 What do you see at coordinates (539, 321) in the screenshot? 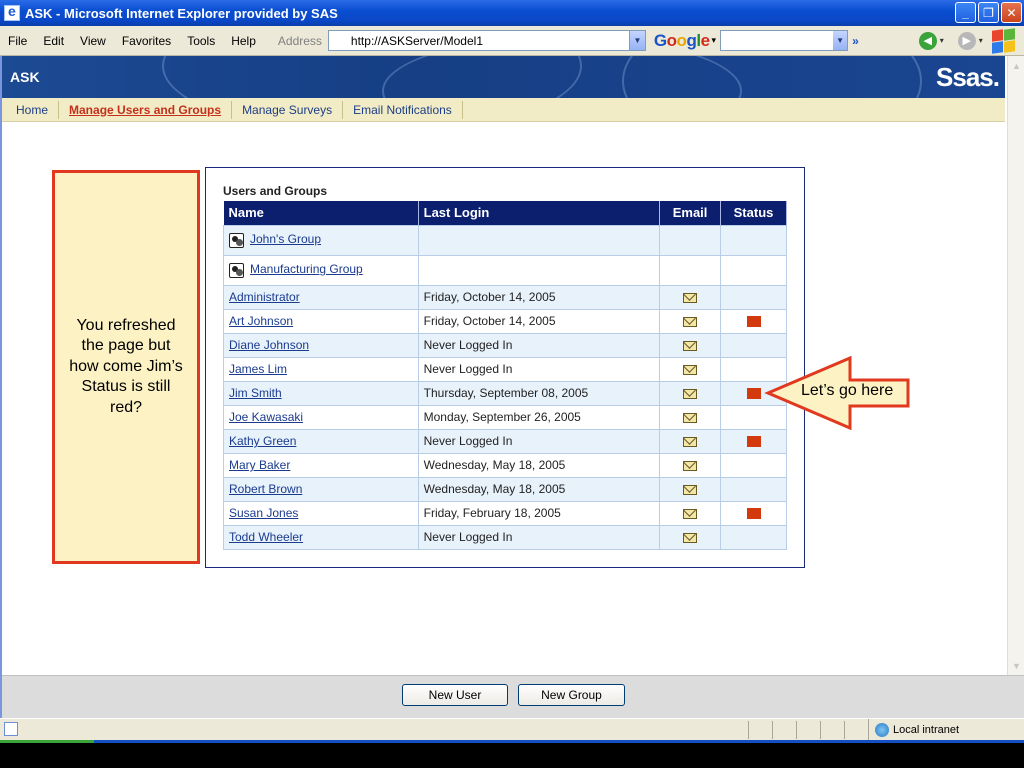
I see `last-login-cell: Friday, October 14, 2005` at bounding box center [539, 321].